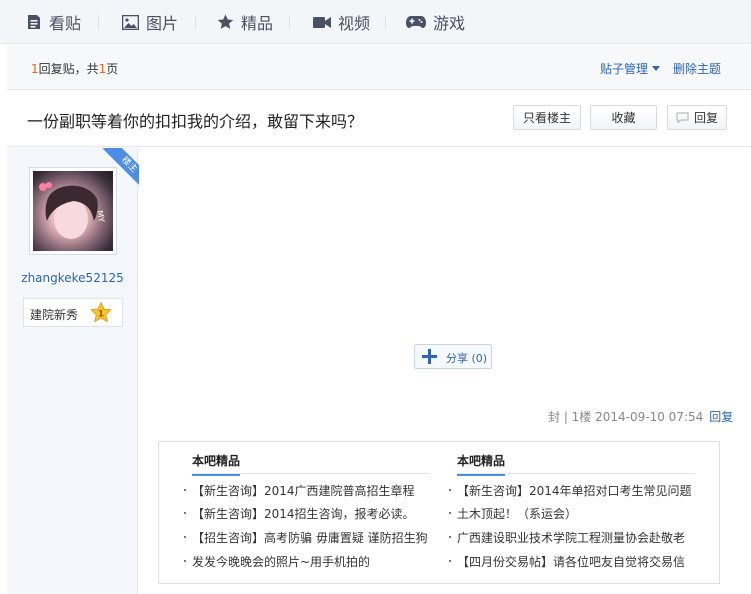  I want to click on gamepad-icon, so click(416, 22).